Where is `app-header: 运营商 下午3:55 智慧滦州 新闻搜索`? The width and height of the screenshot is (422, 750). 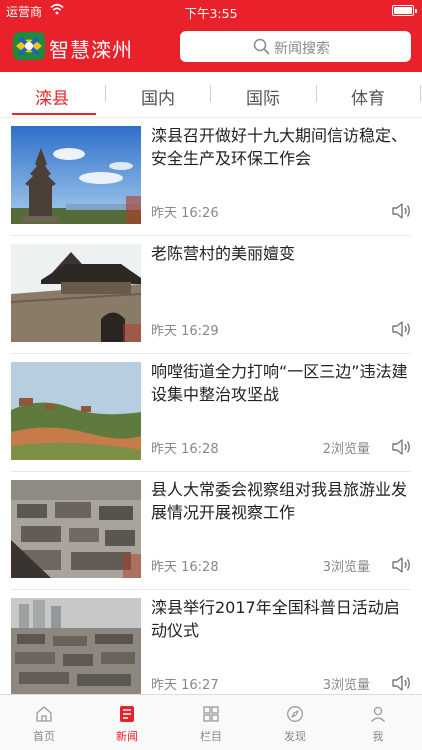
app-header: 运营商 下午3:55 智慧滦州 新闻搜索 is located at coordinates (211, 36).